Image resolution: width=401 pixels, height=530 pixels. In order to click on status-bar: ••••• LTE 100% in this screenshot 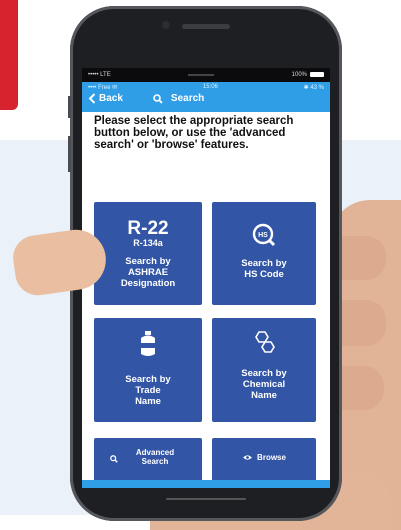, I will do `click(206, 75)`.